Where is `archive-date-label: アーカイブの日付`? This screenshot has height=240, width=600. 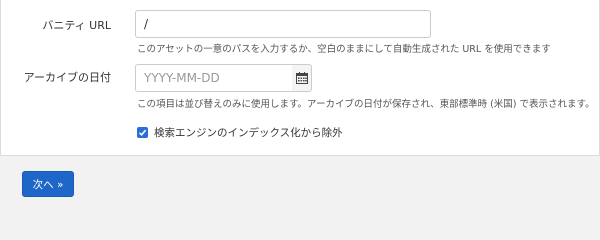
archive-date-label: アーカイブの日付 is located at coordinates (67, 77).